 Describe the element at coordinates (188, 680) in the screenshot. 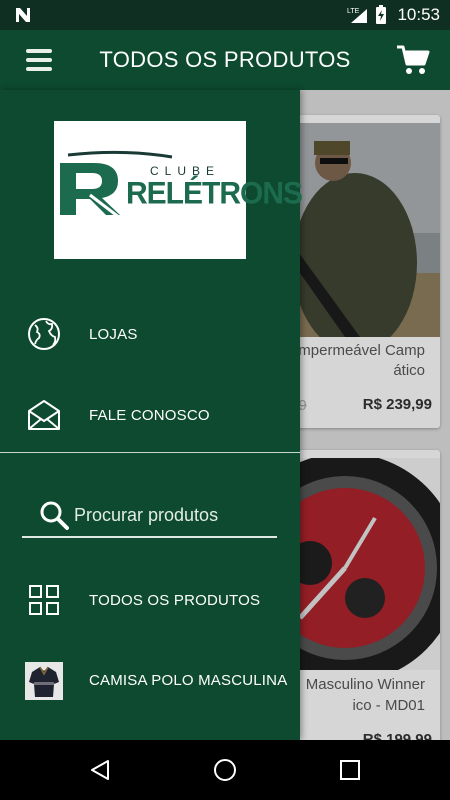

I see `drawer-item-label: CAMISA POLO MASCULINA` at that location.